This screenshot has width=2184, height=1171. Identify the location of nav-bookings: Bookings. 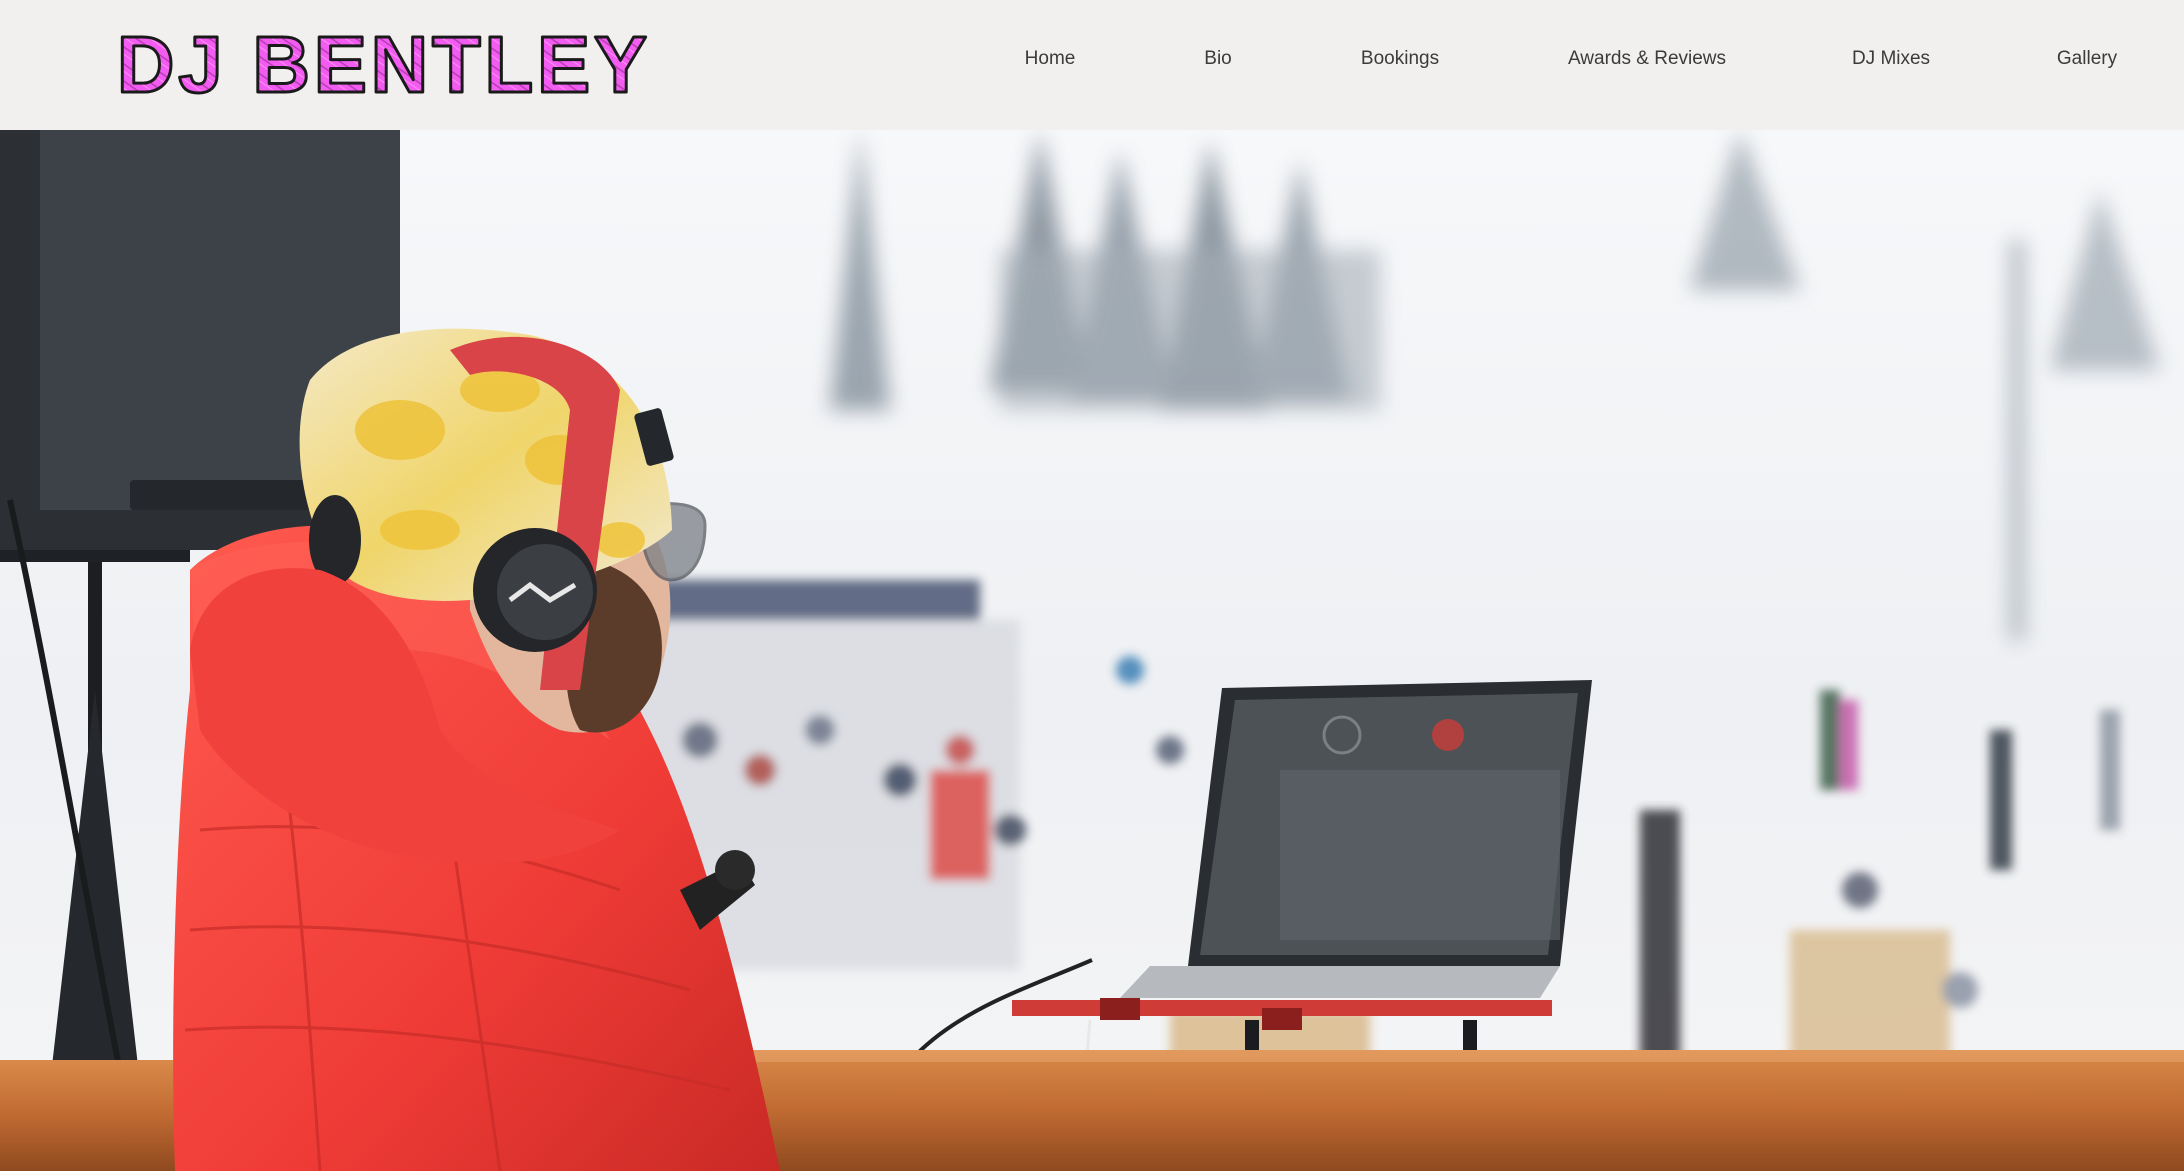
(1400, 59).